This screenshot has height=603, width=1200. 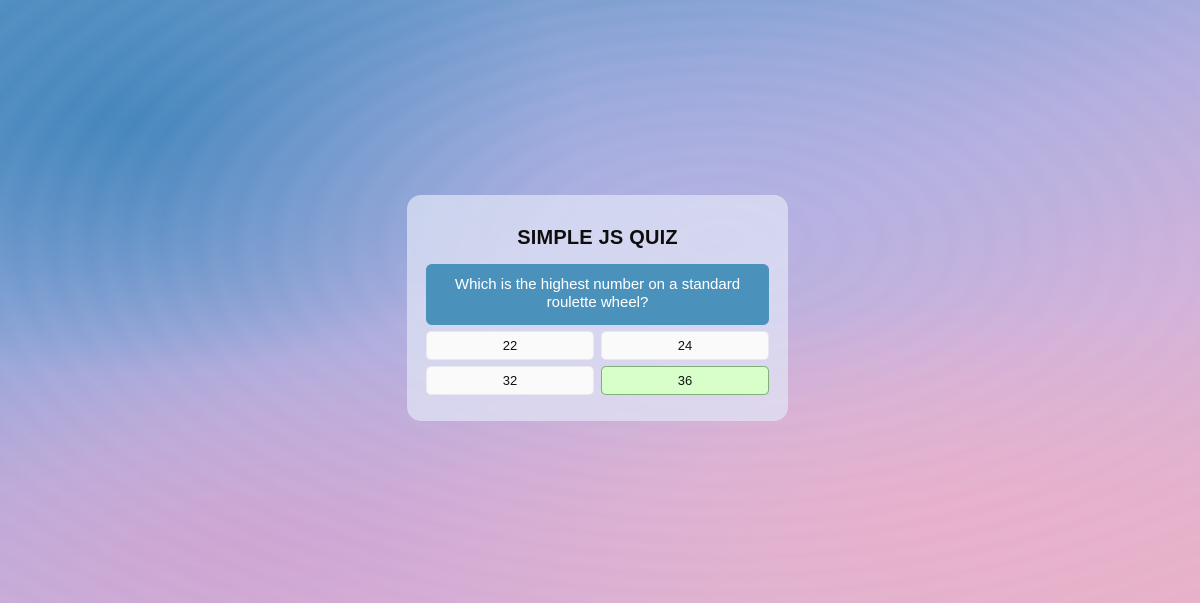 I want to click on answer-grid: 22 24 32 36, so click(x=597, y=363).